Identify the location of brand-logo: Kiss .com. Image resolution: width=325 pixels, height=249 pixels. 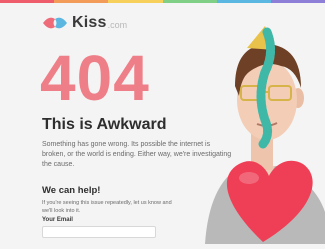
(84, 23).